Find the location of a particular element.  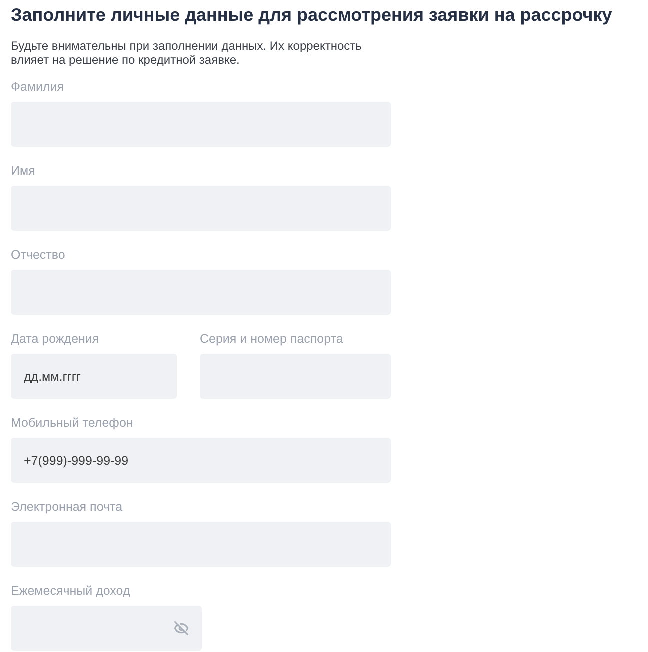

field-label: Серия и номер паспорта is located at coordinates (272, 339).